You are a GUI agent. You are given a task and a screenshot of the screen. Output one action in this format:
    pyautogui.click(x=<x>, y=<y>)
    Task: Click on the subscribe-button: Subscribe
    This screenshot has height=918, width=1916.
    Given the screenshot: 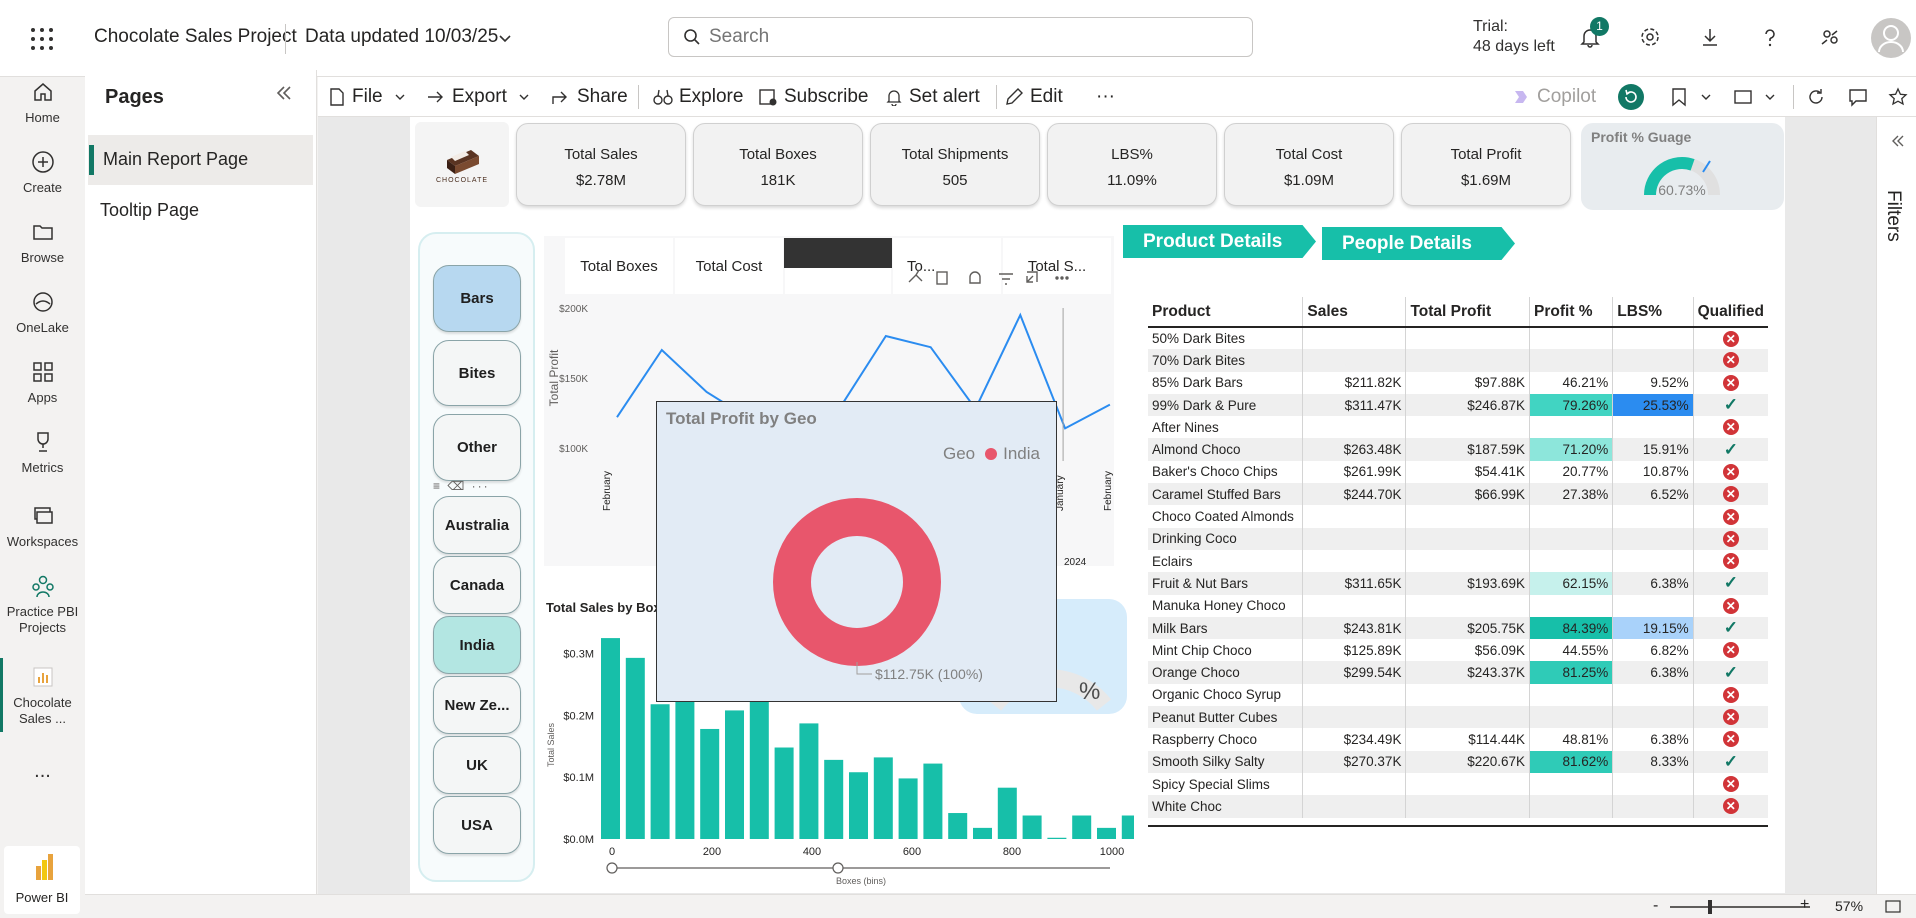 What is the action you would take?
    pyautogui.click(x=813, y=97)
    